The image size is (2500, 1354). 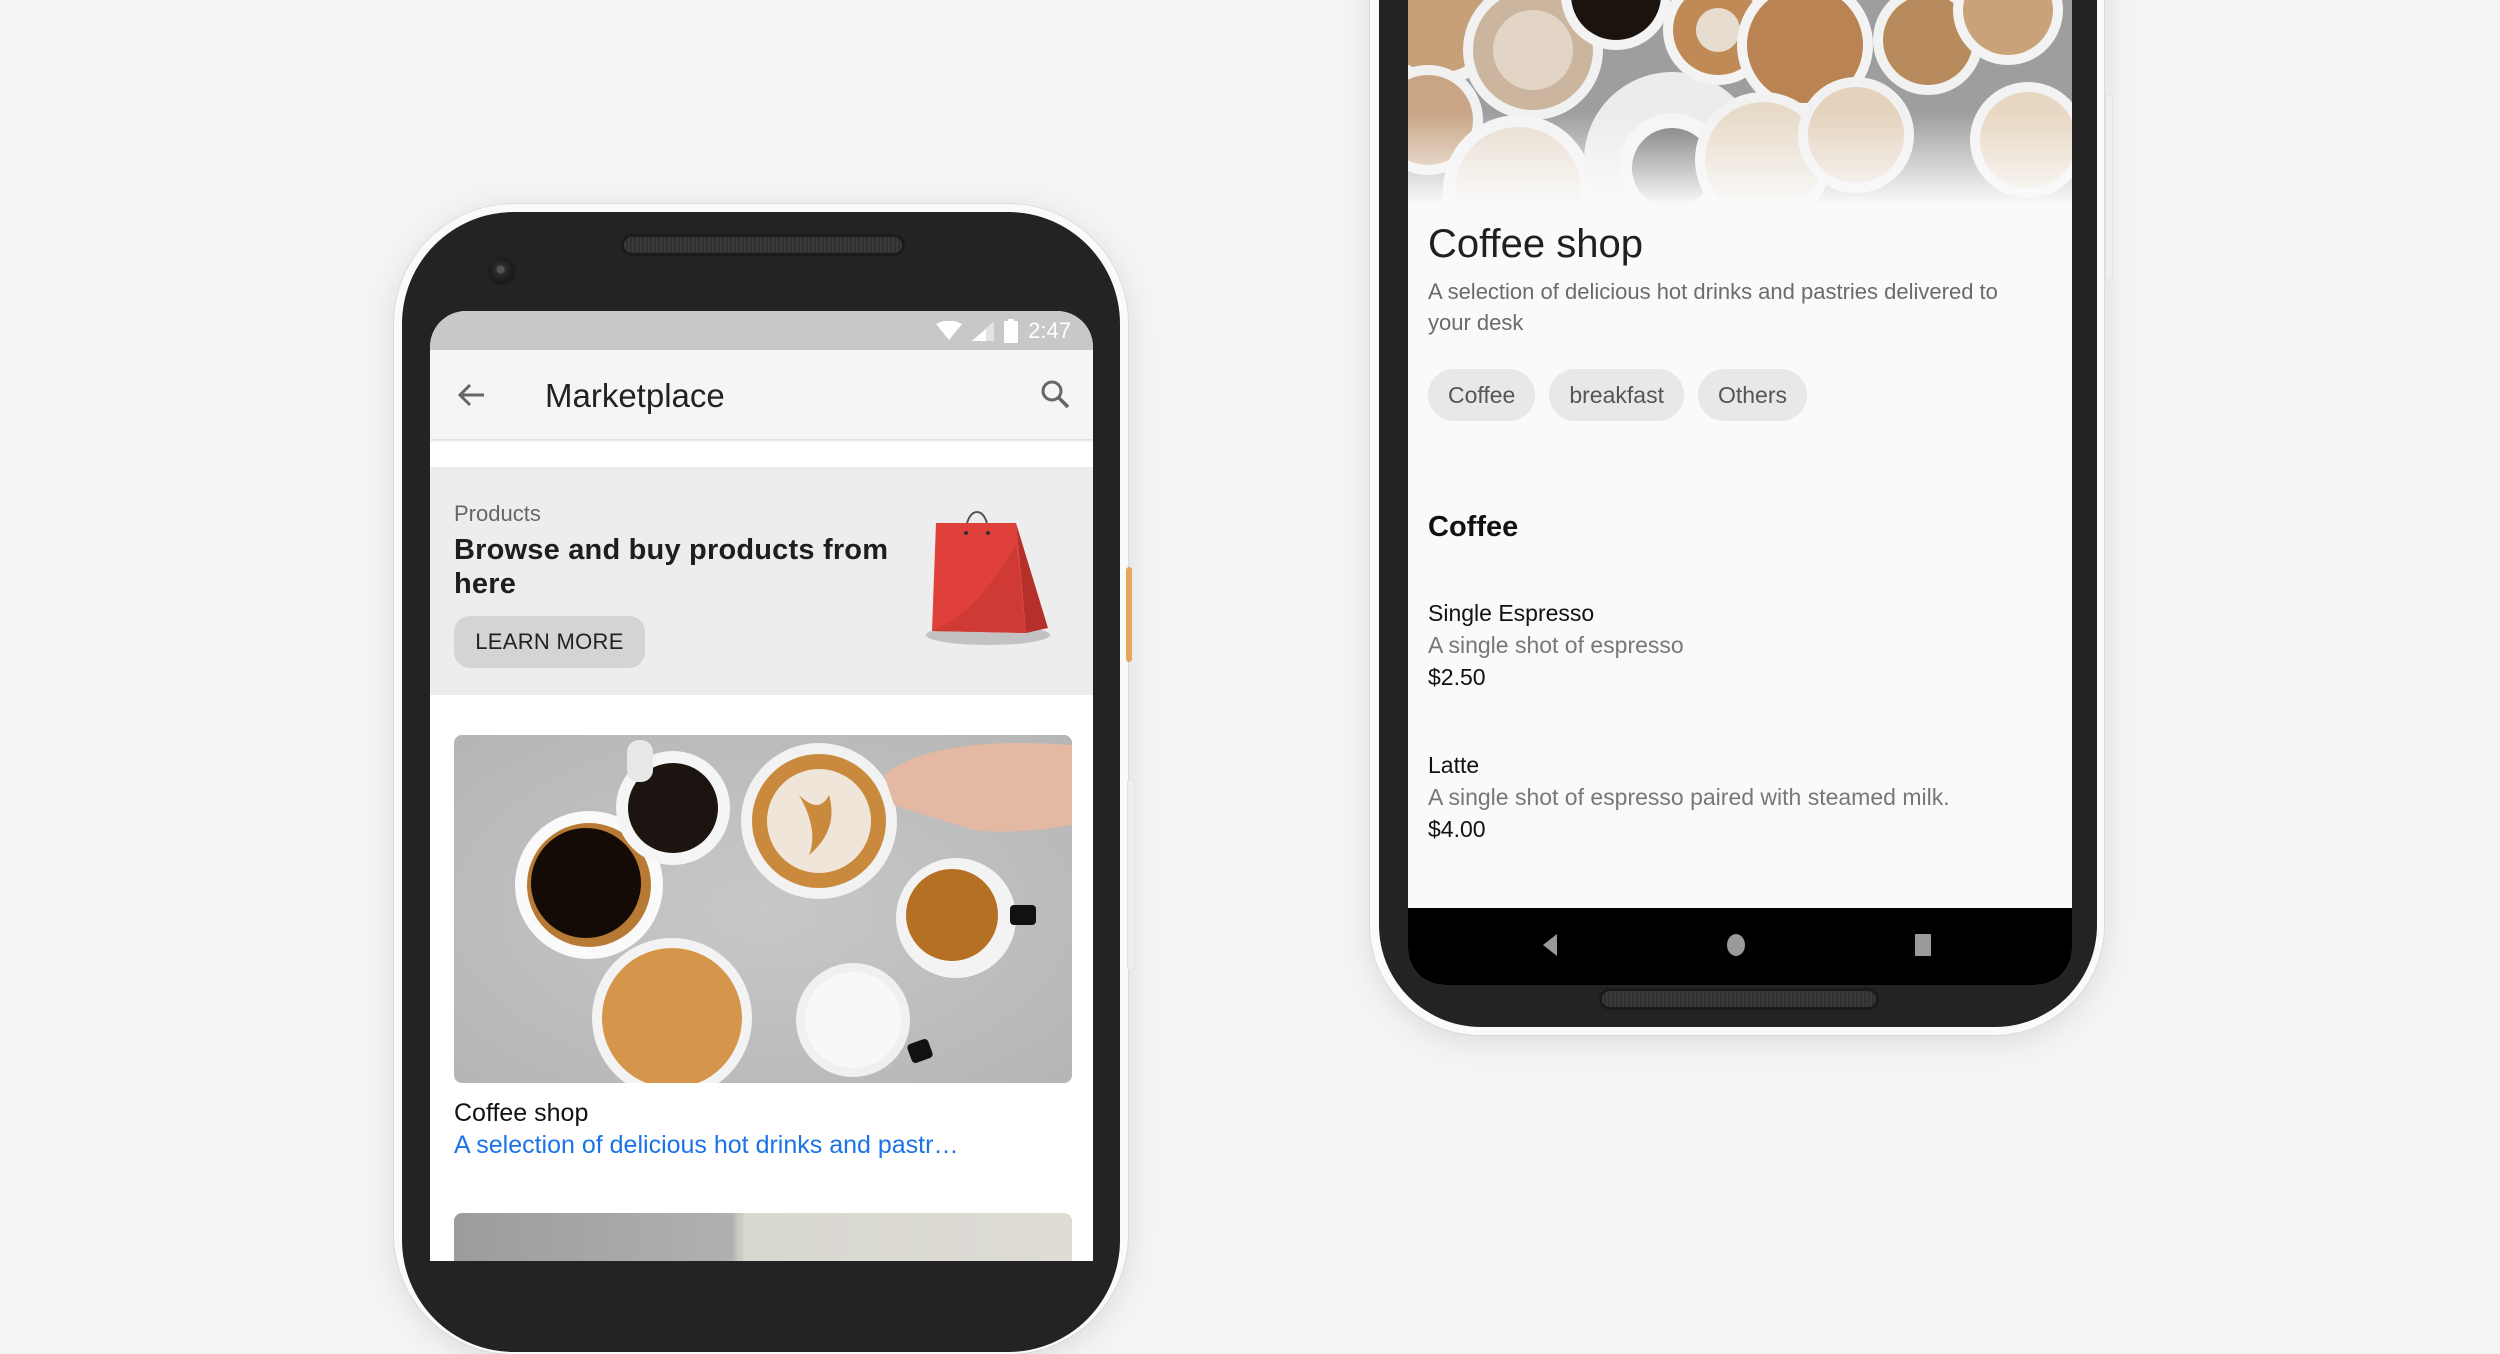 I want to click on nav-home-icon, so click(x=1736, y=945).